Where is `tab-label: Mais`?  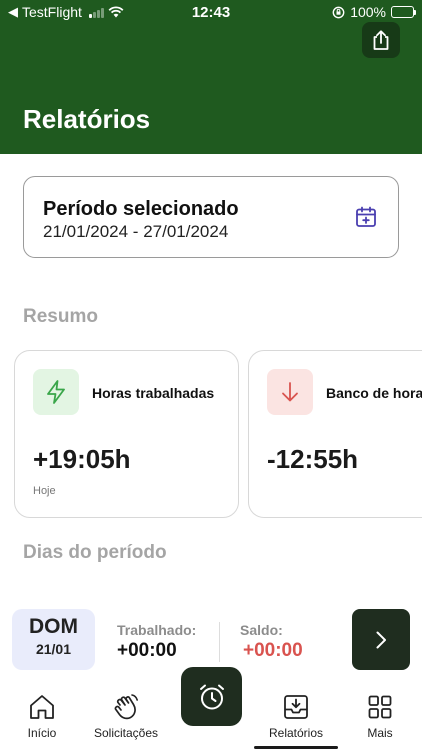
tab-label: Mais is located at coordinates (380, 733).